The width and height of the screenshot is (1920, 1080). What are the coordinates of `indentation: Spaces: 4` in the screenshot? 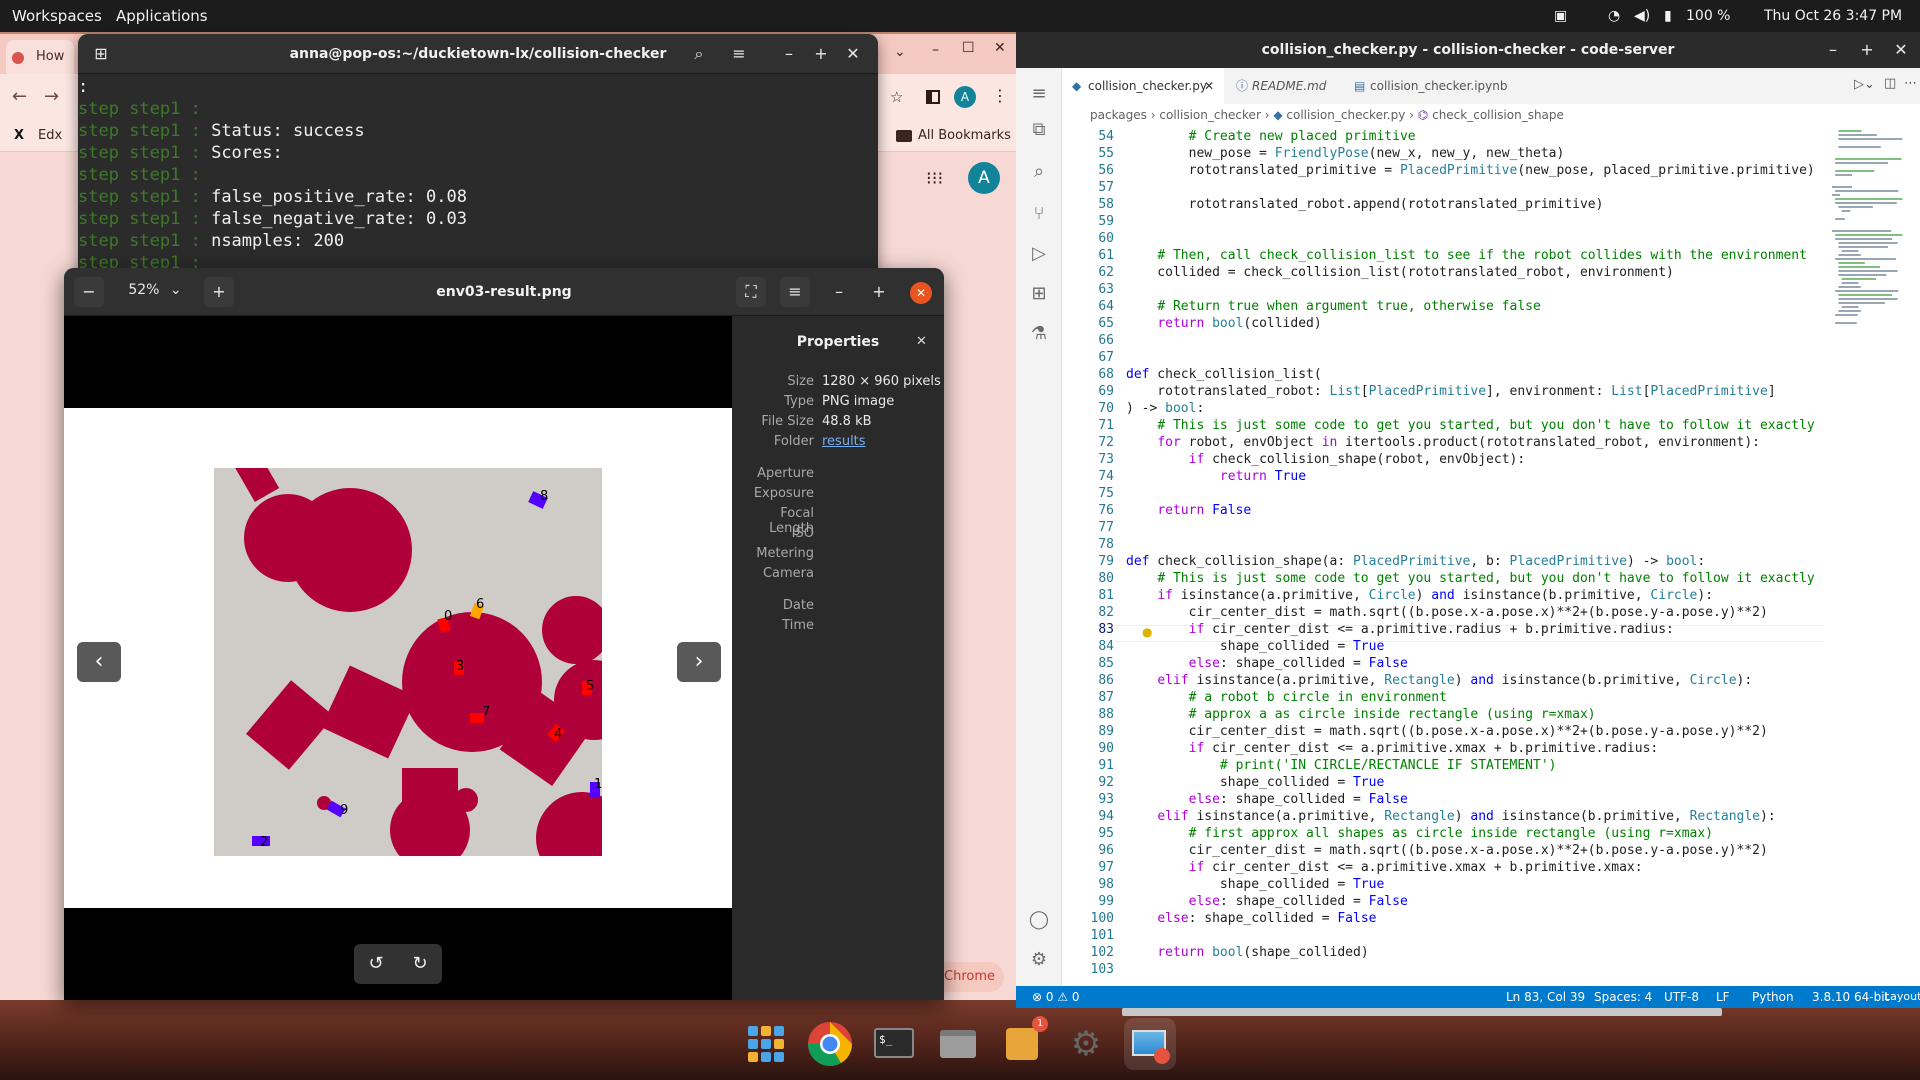 It's located at (1623, 997).